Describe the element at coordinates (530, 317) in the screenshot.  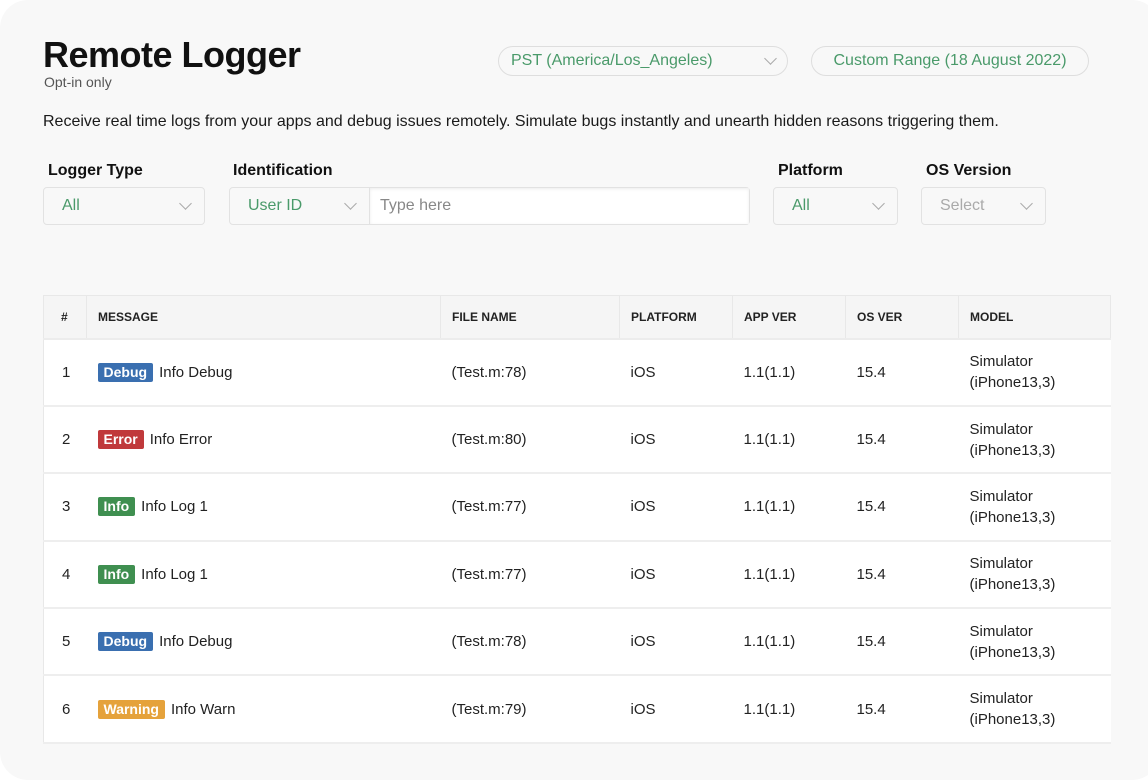
I see `column-header-file-name: FILE NAME` at that location.